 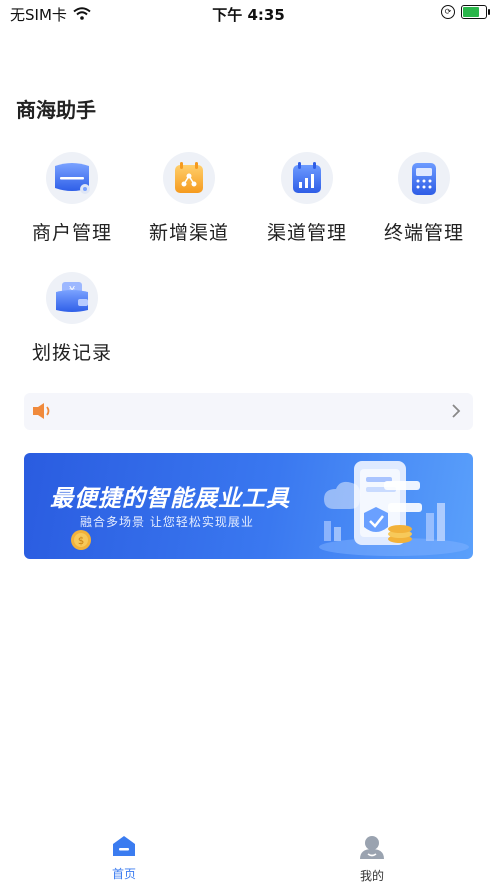 I want to click on profile-icon, so click(x=372, y=848).